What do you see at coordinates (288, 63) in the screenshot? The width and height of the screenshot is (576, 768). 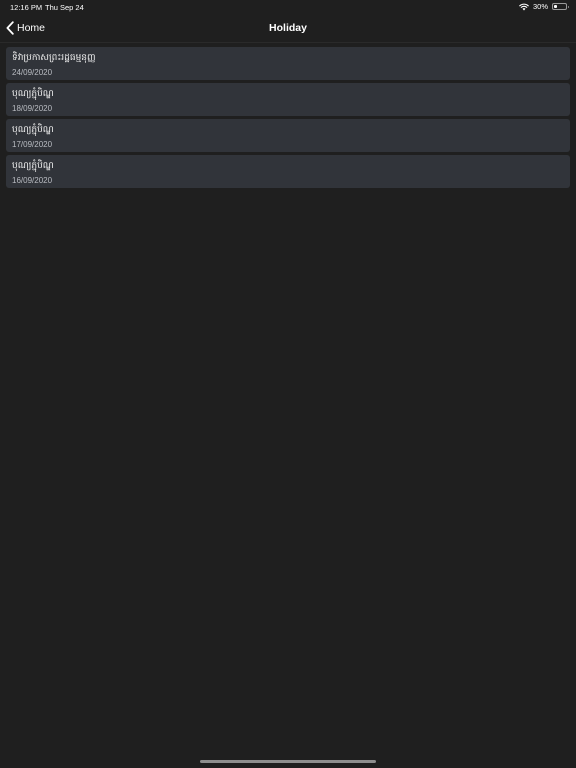 I see `list-item: ទិវាប្រកាសព្រះរដ្ឋធម្មនុញ្ញ 24/09/2020` at bounding box center [288, 63].